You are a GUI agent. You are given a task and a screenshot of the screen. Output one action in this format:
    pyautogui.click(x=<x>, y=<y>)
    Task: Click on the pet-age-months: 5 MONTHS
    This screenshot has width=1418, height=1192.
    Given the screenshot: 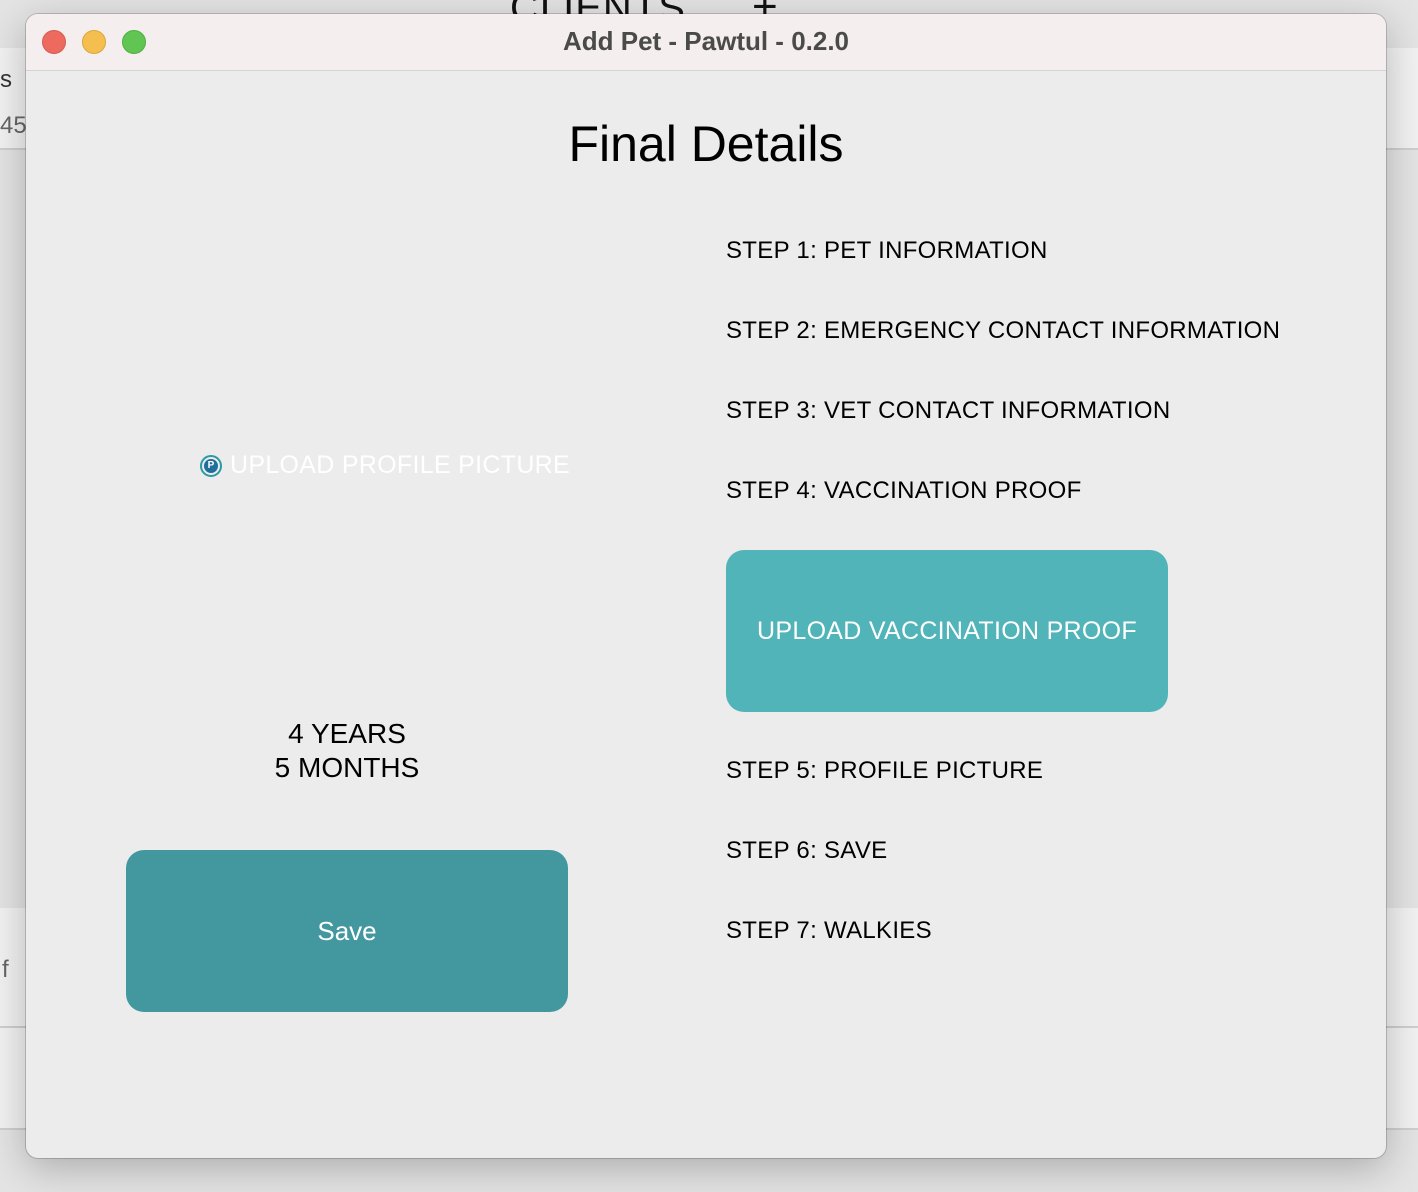 What is the action you would take?
    pyautogui.click(x=347, y=767)
    